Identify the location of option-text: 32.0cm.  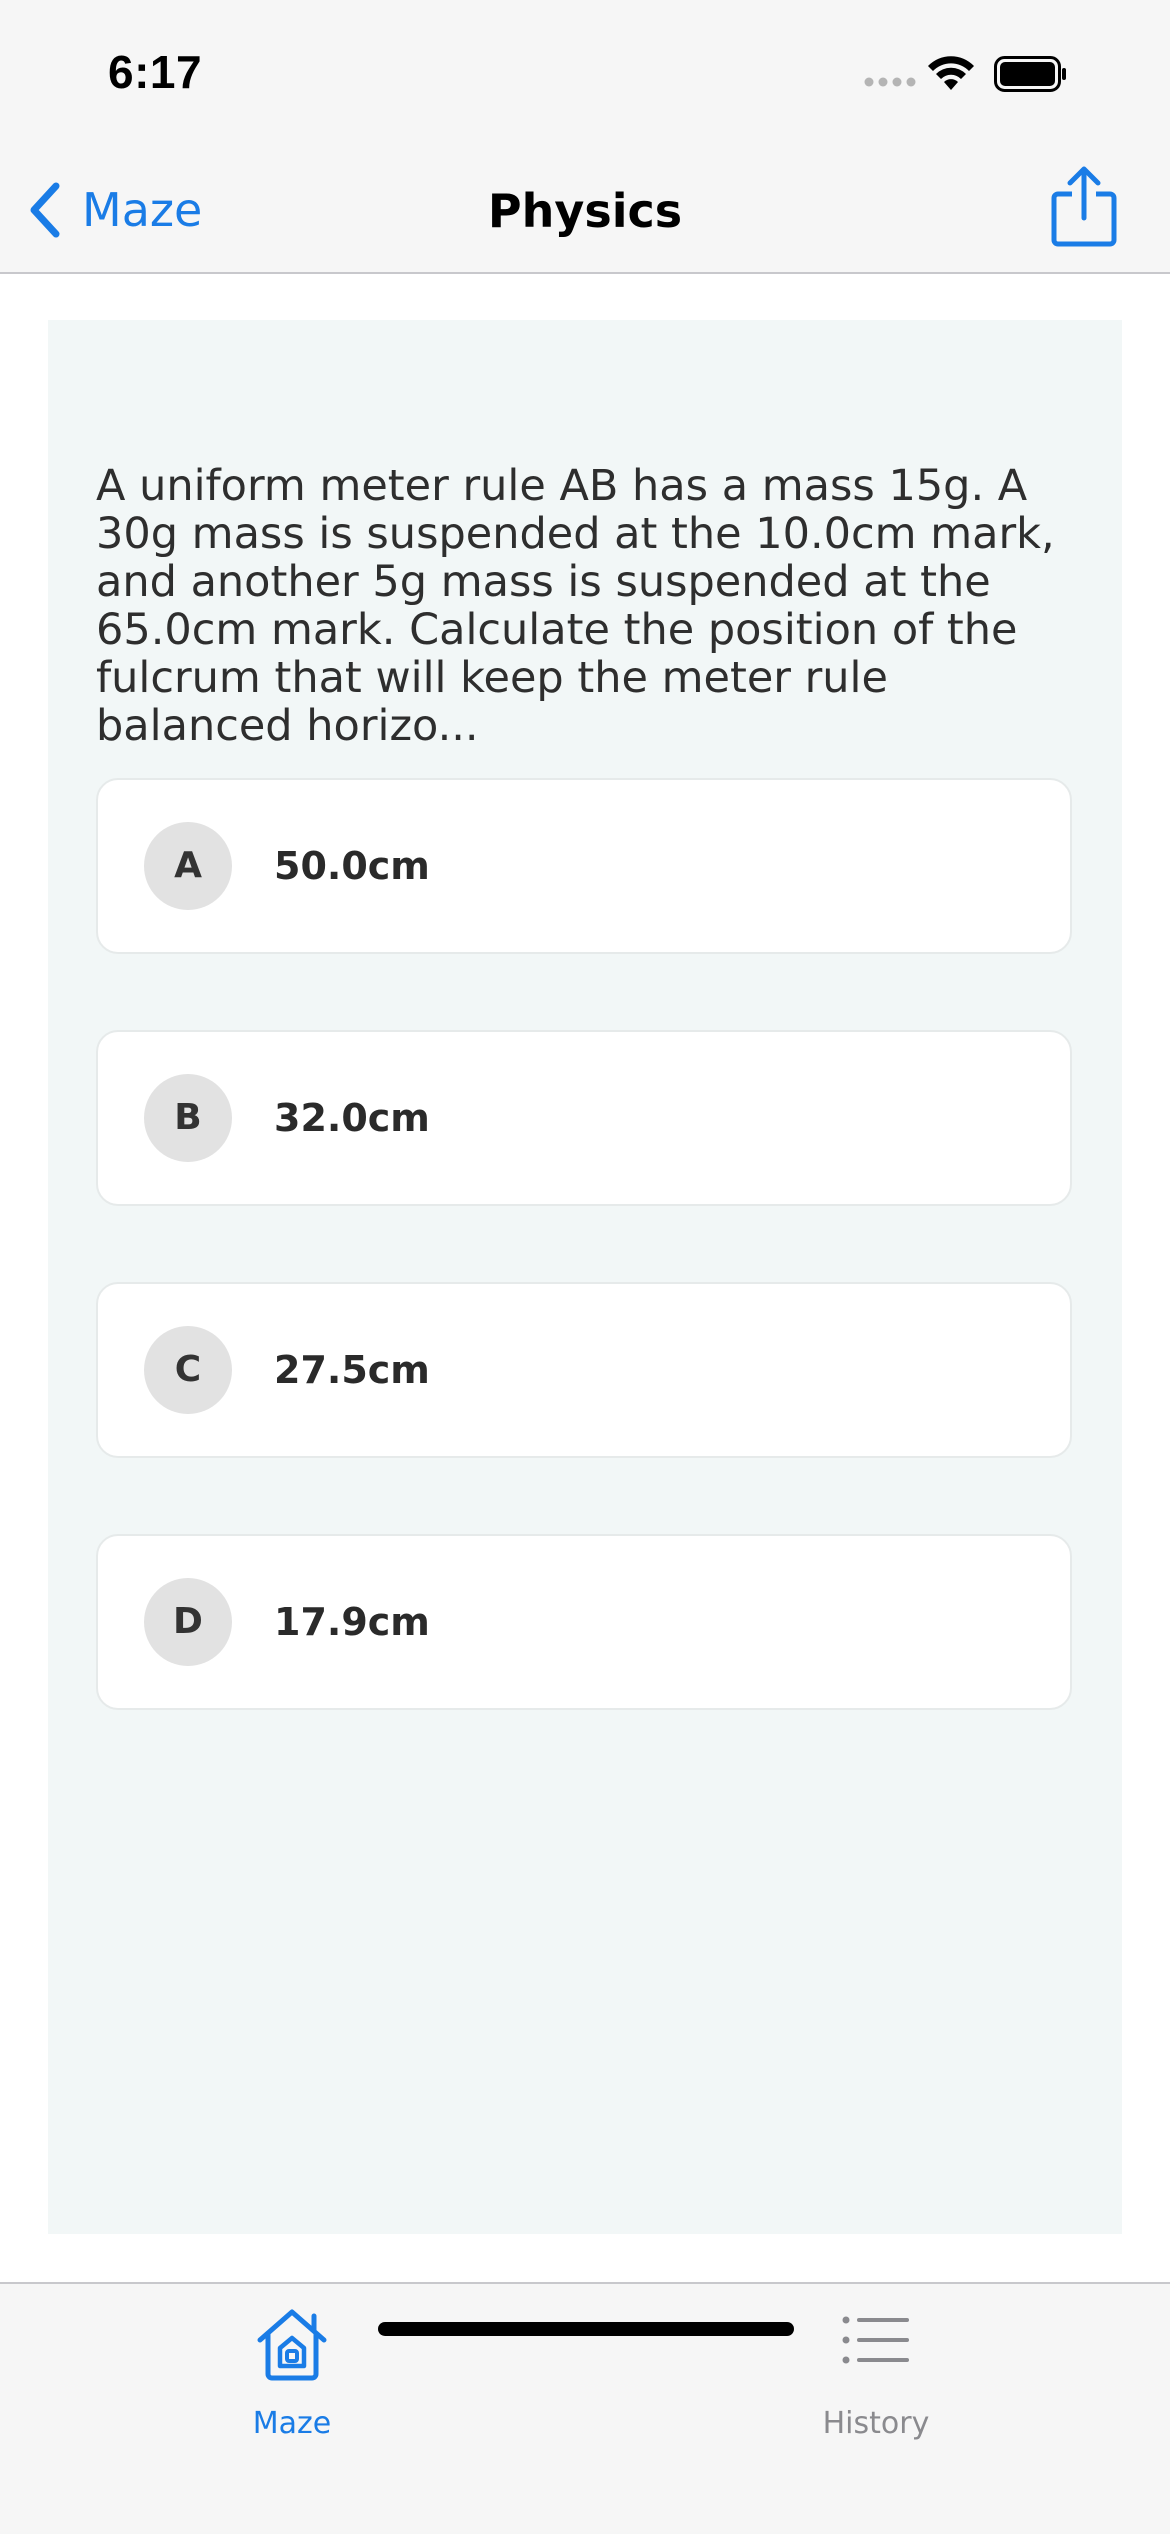
(352, 1118).